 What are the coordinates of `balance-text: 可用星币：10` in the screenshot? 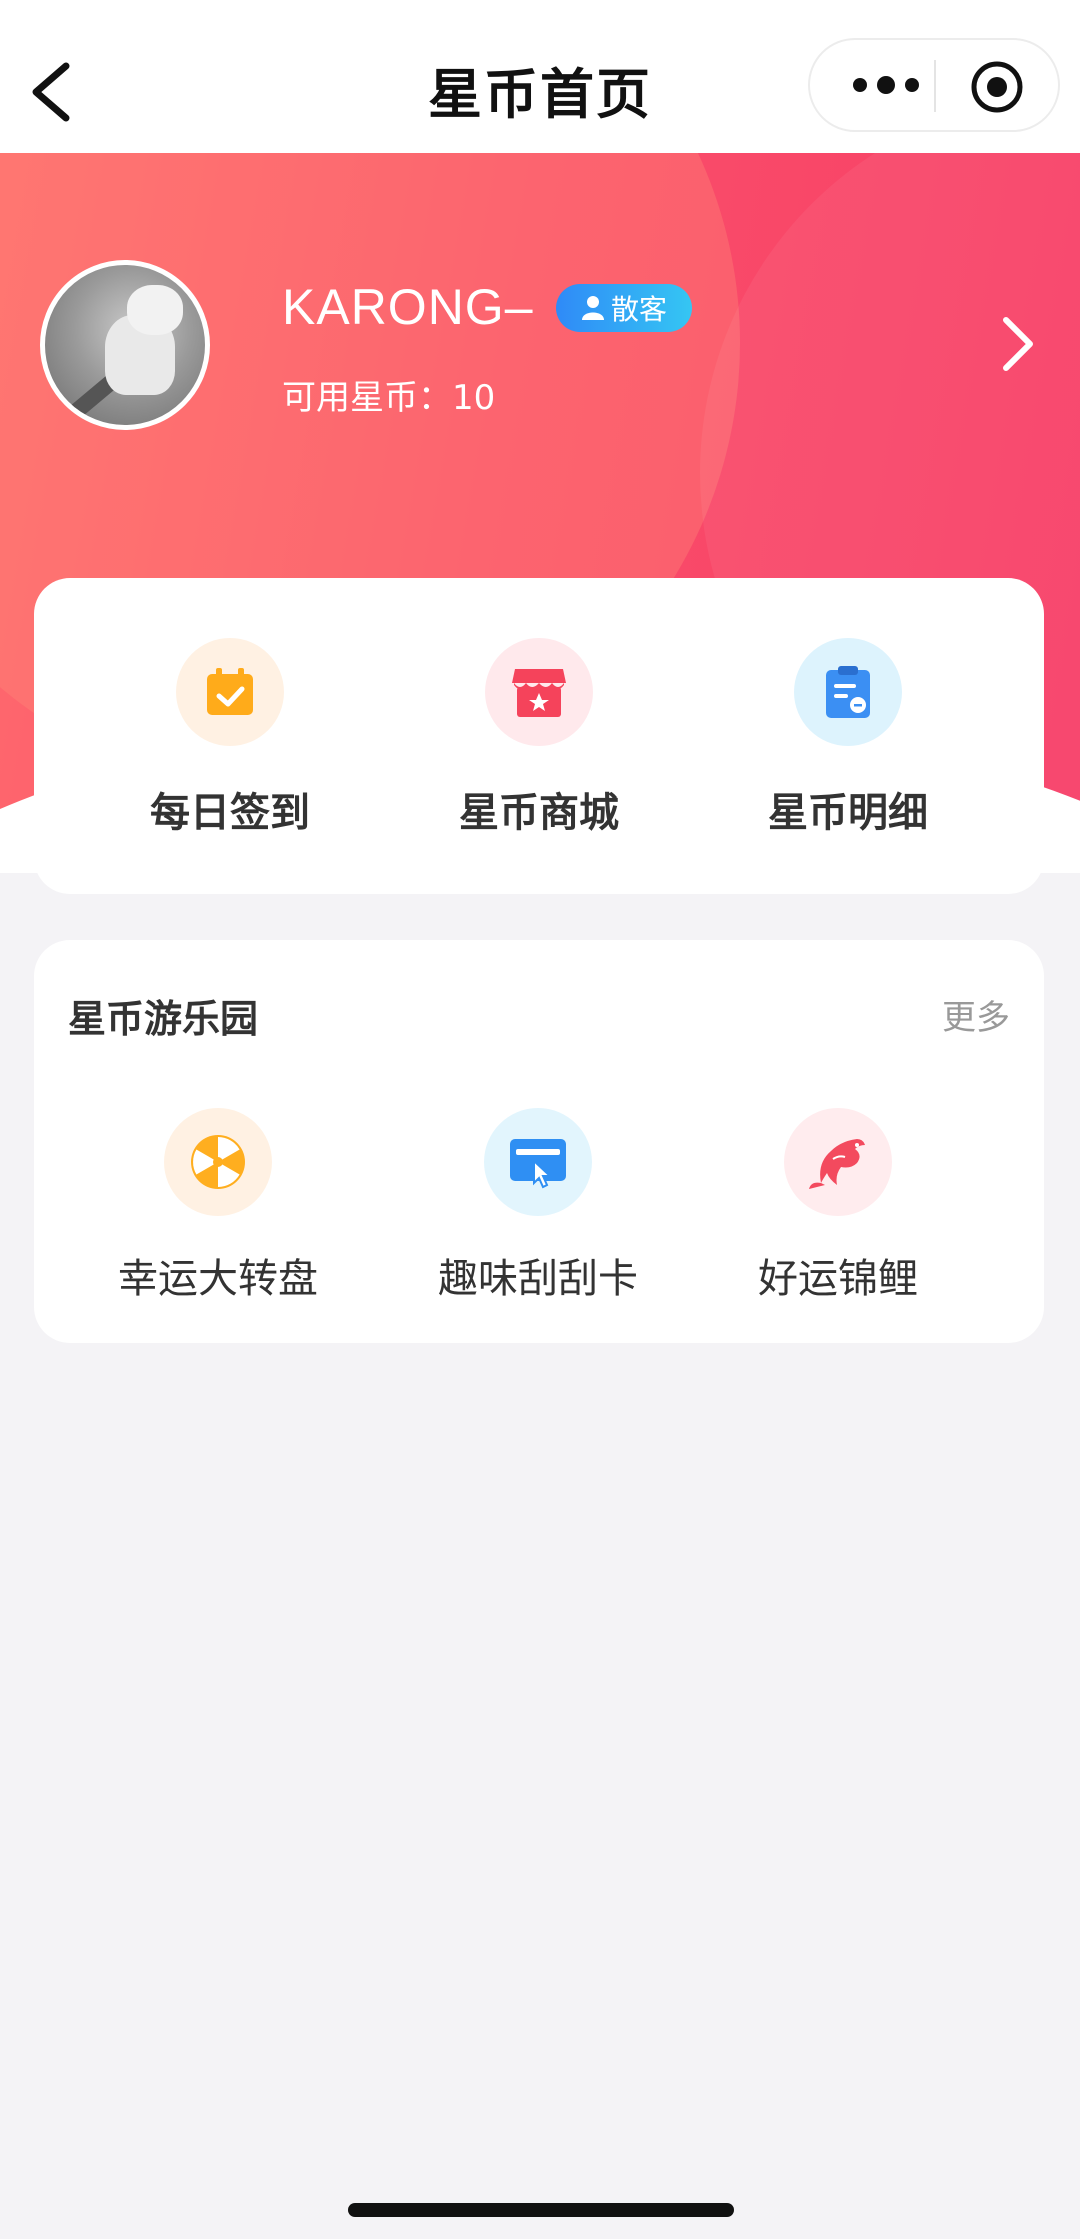 It's located at (388, 394).